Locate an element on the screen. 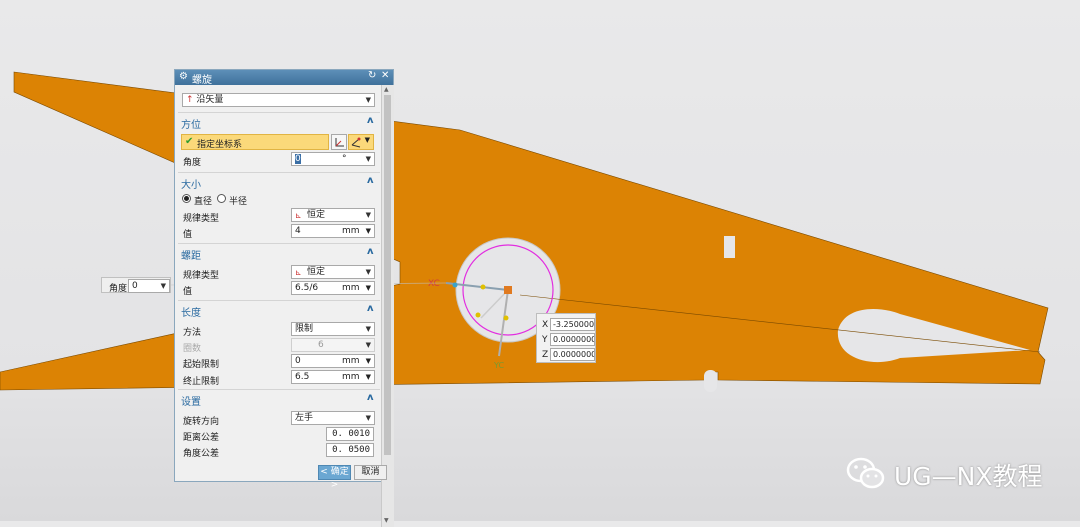  angle-label: 角度 is located at coordinates (192, 163).